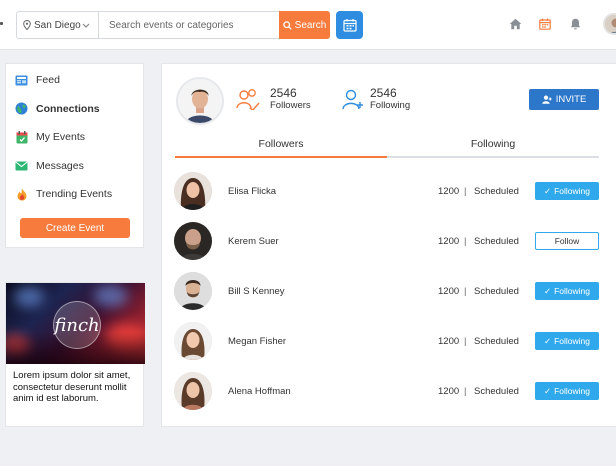 The width and height of the screenshot is (616, 466). I want to click on add-user-icon, so click(546, 99).